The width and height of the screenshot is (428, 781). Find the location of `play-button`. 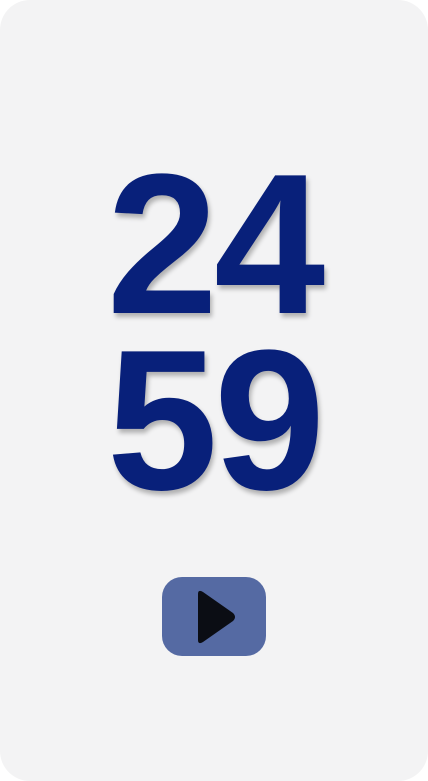

play-button is located at coordinates (214, 616).